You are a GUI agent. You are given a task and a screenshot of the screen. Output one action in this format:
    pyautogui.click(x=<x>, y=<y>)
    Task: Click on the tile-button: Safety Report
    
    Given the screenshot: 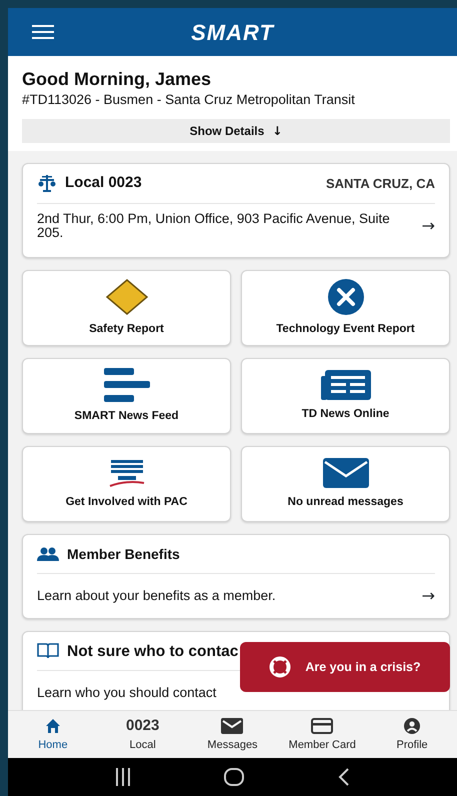 What is the action you would take?
    pyautogui.click(x=126, y=308)
    